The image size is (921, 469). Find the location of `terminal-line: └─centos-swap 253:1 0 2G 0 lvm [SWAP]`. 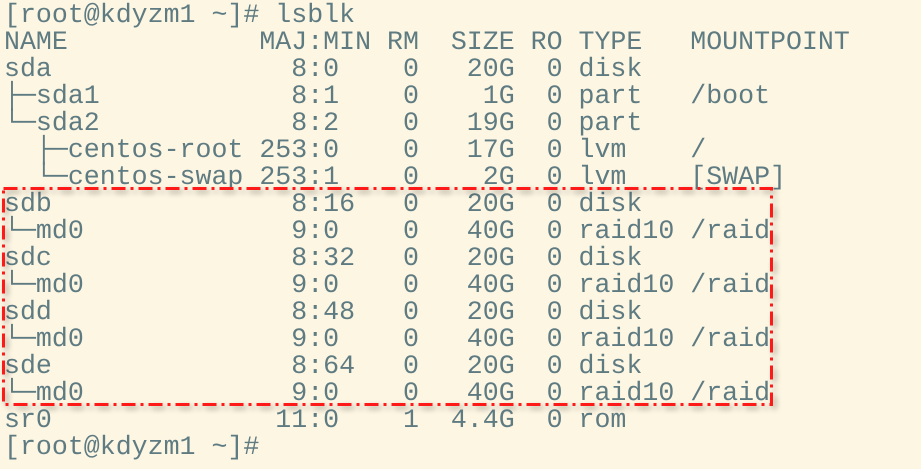

terminal-line: └─centos-swap 253:1 0 2G 0 lvm [SWAP] is located at coordinates (411, 177).